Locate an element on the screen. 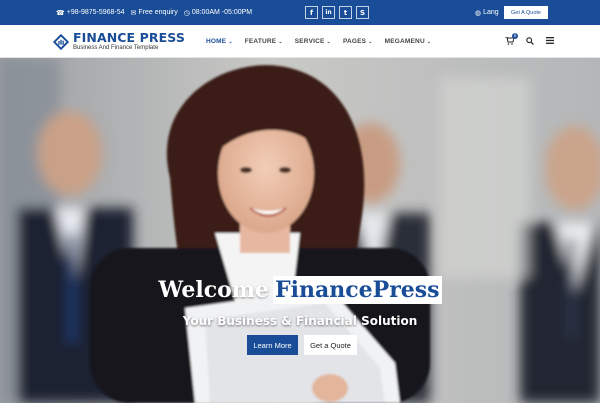 The image size is (600, 403). phone-number: +98-9875-5968-54 is located at coordinates (95, 12).